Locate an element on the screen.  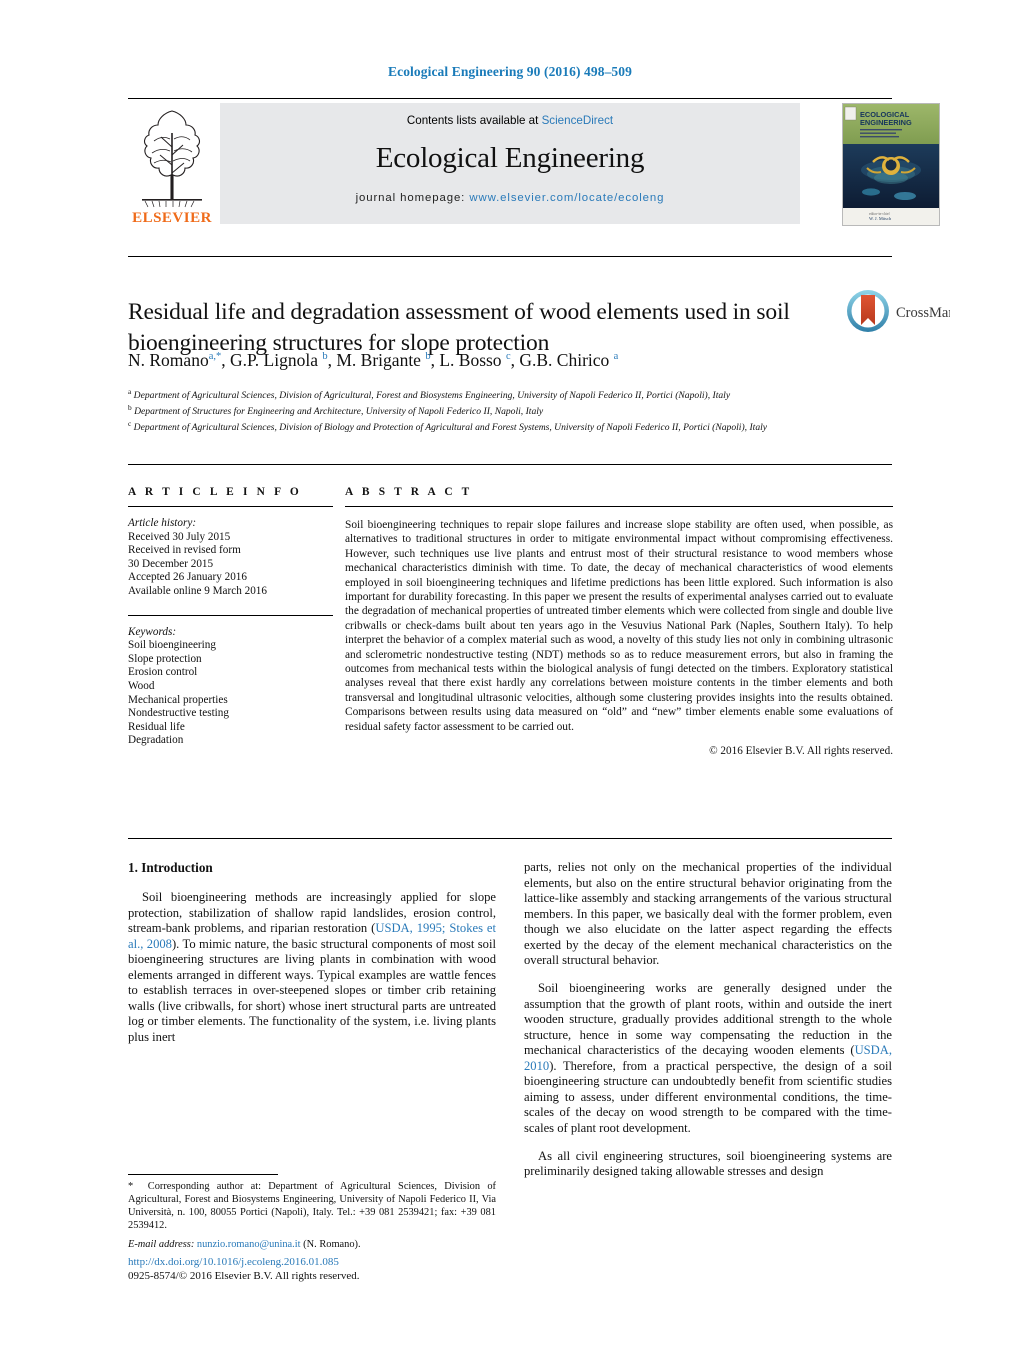
keywords-label: Keywords: is located at coordinates (152, 631).